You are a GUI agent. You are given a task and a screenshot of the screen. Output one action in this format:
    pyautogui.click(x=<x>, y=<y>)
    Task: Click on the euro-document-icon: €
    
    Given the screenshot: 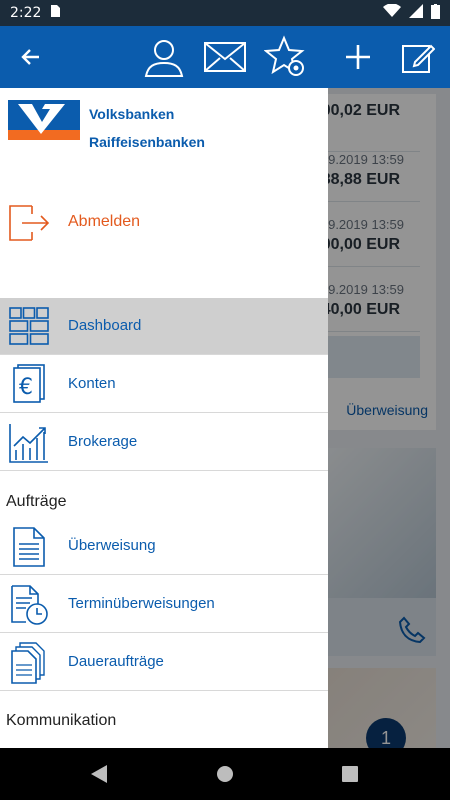 What is the action you would take?
    pyautogui.click(x=29, y=385)
    